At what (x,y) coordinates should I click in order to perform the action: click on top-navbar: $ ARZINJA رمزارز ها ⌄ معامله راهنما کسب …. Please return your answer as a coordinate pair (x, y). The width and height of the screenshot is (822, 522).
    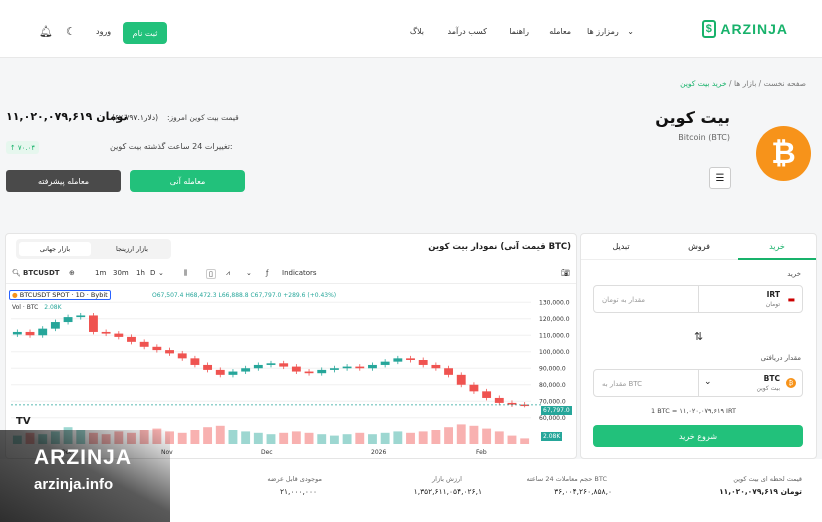
    Looking at the image, I should click on (411, 29).